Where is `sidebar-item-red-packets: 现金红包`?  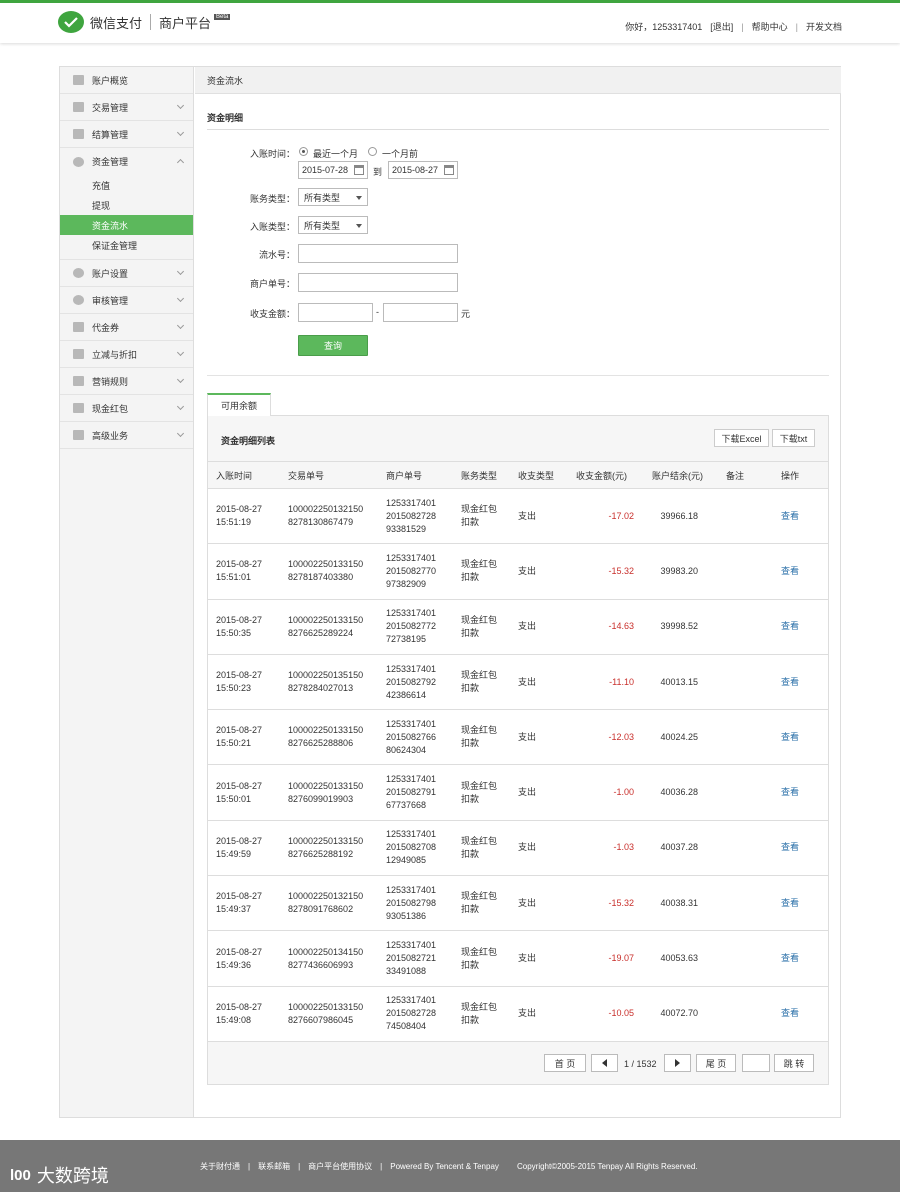
sidebar-item-red-packets: 现金红包 is located at coordinates (126, 408).